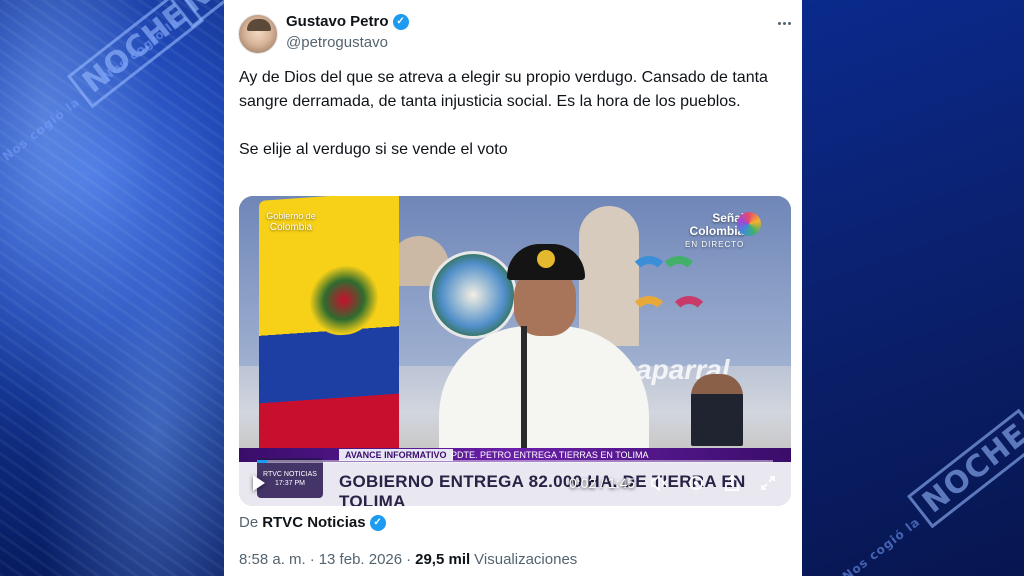  I want to click on flag-crest, so click(344, 300).